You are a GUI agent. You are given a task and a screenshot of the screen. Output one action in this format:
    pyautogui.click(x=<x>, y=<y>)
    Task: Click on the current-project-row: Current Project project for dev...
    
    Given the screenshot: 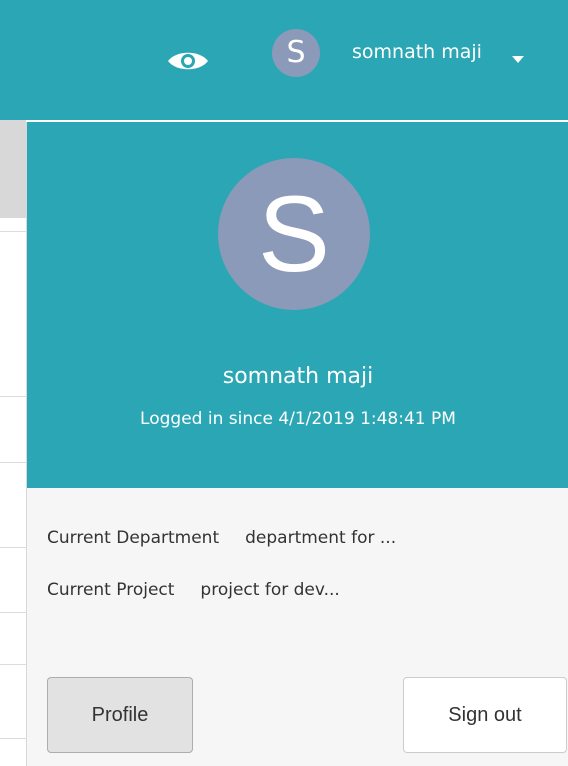 What is the action you would take?
    pyautogui.click(x=193, y=590)
    